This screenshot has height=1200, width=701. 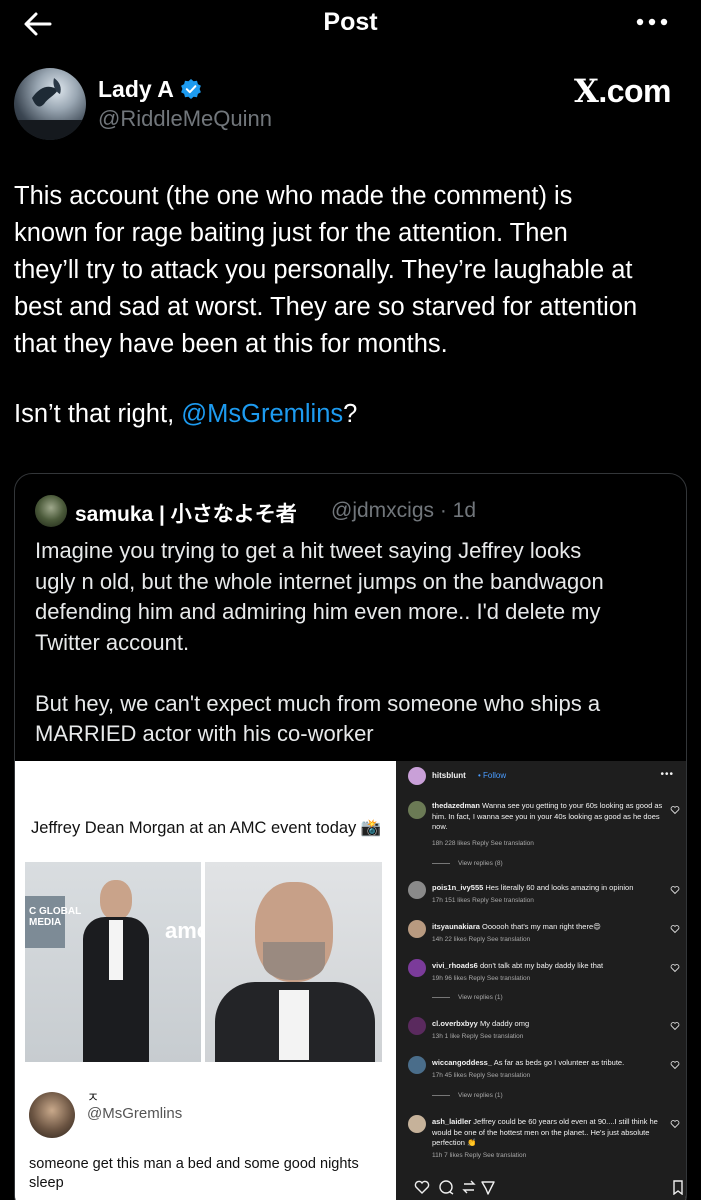 What do you see at coordinates (449, 775) in the screenshot?
I see `top-user-name: hitsblunt` at bounding box center [449, 775].